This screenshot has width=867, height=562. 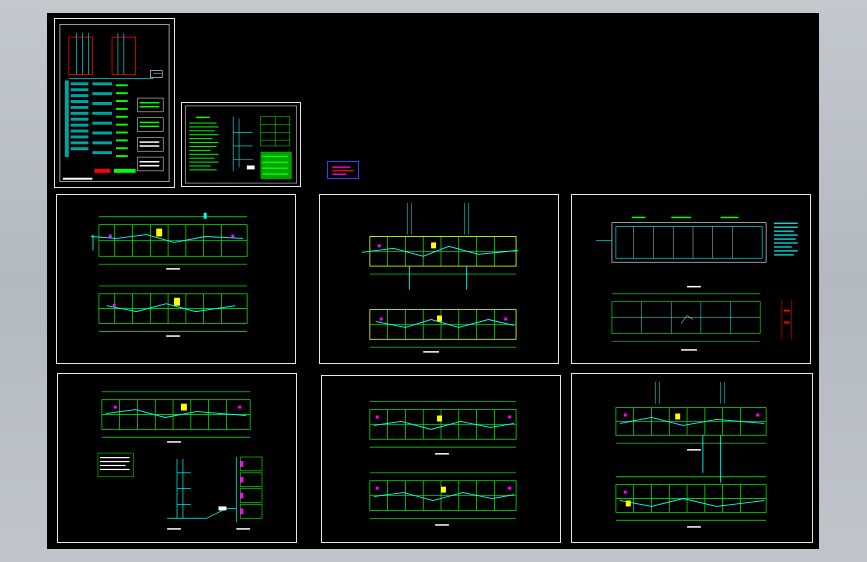 I want to click on system-diagram-drawing, so click(x=114, y=103).